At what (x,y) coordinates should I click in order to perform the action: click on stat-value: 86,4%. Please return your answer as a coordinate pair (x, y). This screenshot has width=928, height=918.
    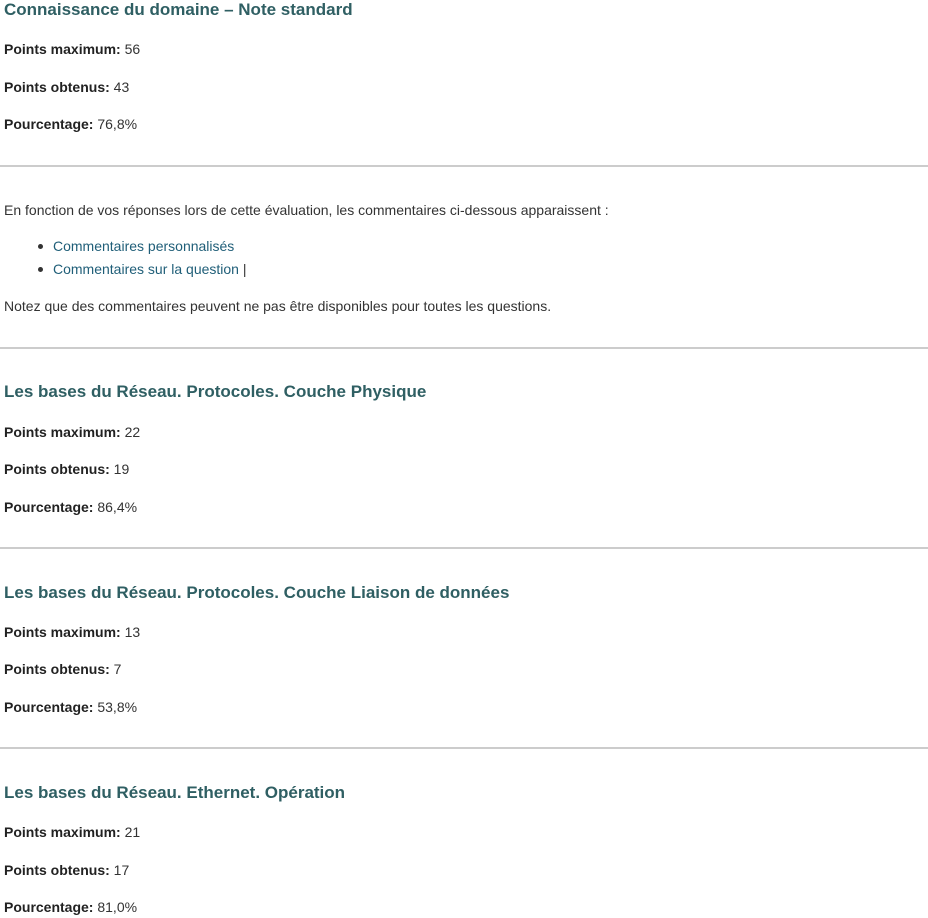
    Looking at the image, I should click on (117, 507).